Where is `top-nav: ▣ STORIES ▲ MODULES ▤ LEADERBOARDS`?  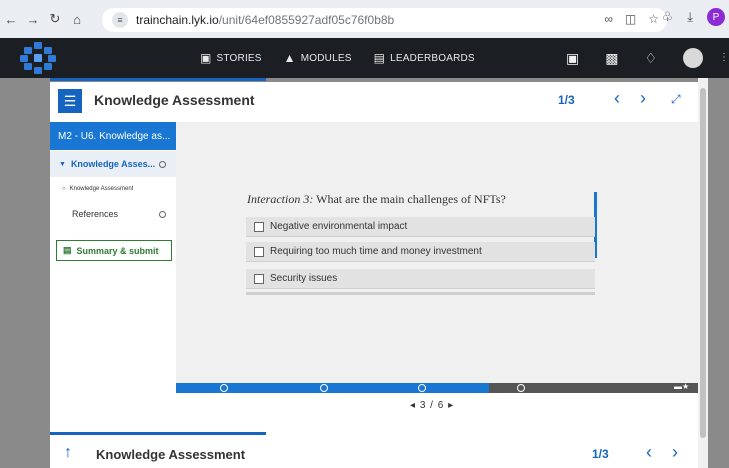
top-nav: ▣ STORIES ▲ MODULES ▤ LEADERBOARDS is located at coordinates (337, 58).